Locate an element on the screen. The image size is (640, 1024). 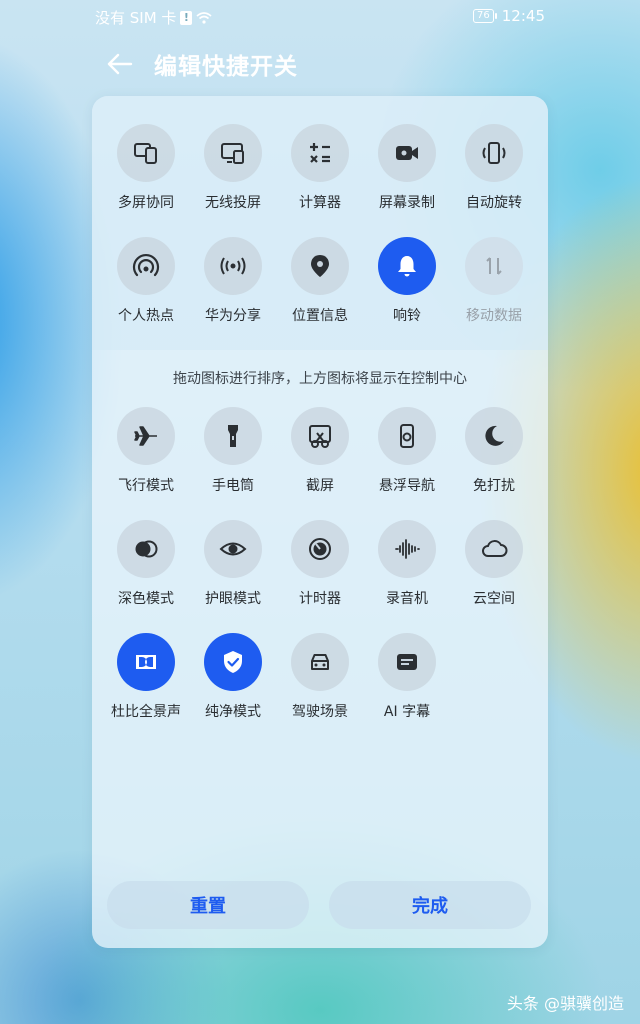
tile-label: 悬浮导航 is located at coordinates (407, 486).